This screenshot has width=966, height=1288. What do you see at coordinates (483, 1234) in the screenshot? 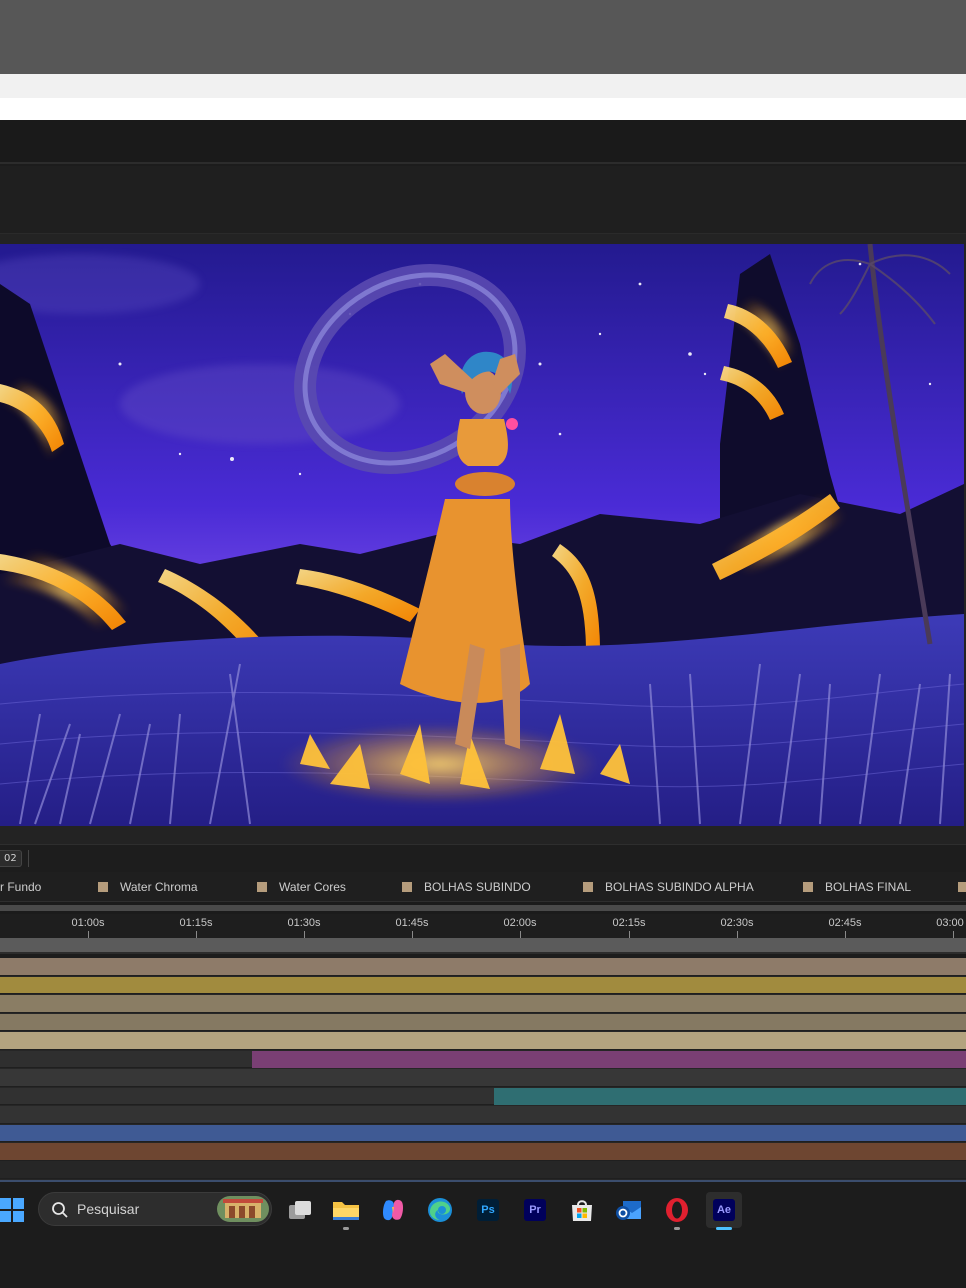
I see `taskbar: Pesquisar Ps Pr Ae` at bounding box center [483, 1234].